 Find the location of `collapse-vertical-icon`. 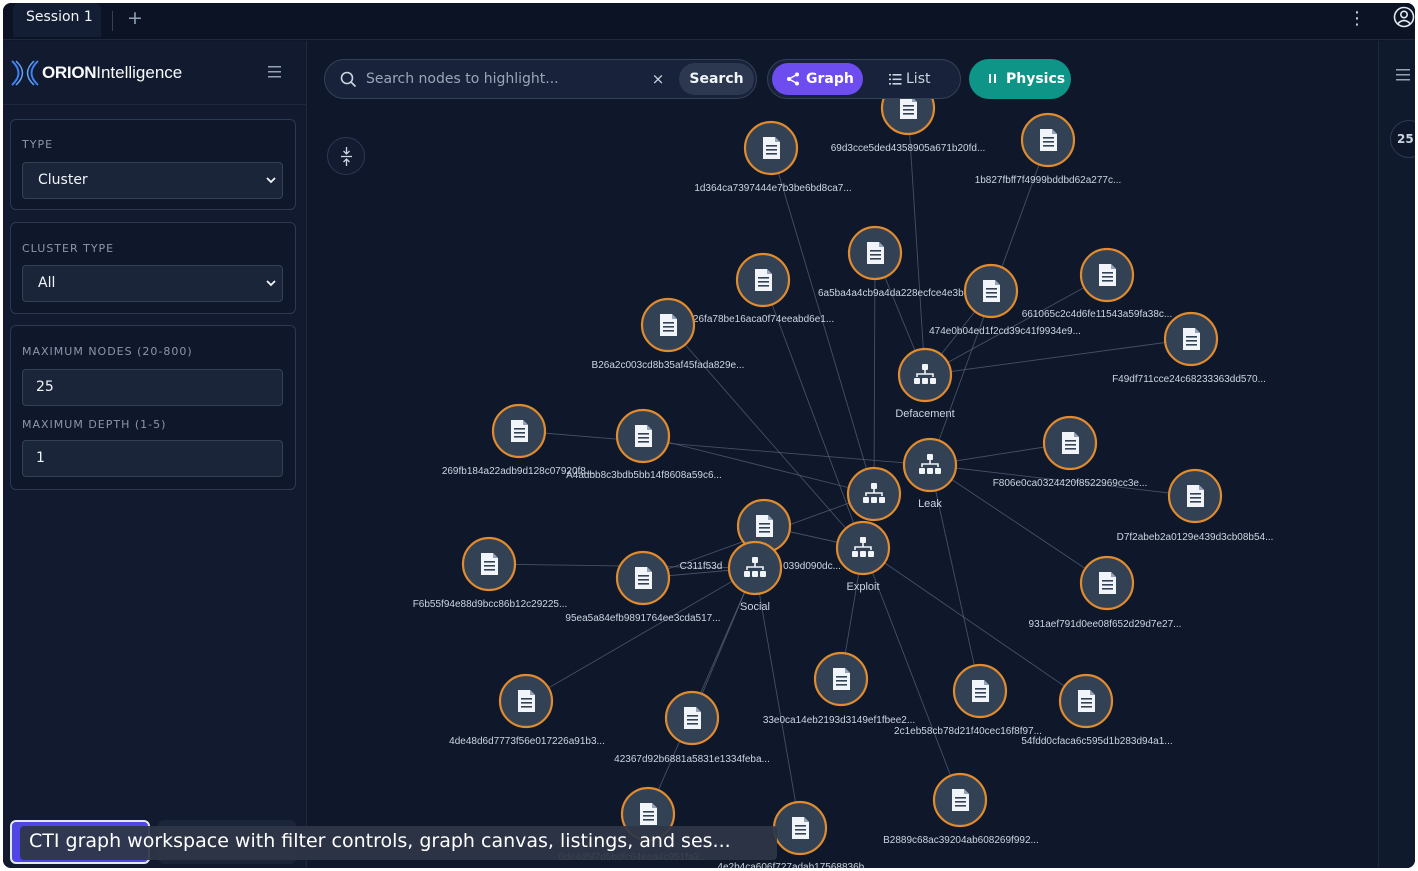

collapse-vertical-icon is located at coordinates (346, 156).